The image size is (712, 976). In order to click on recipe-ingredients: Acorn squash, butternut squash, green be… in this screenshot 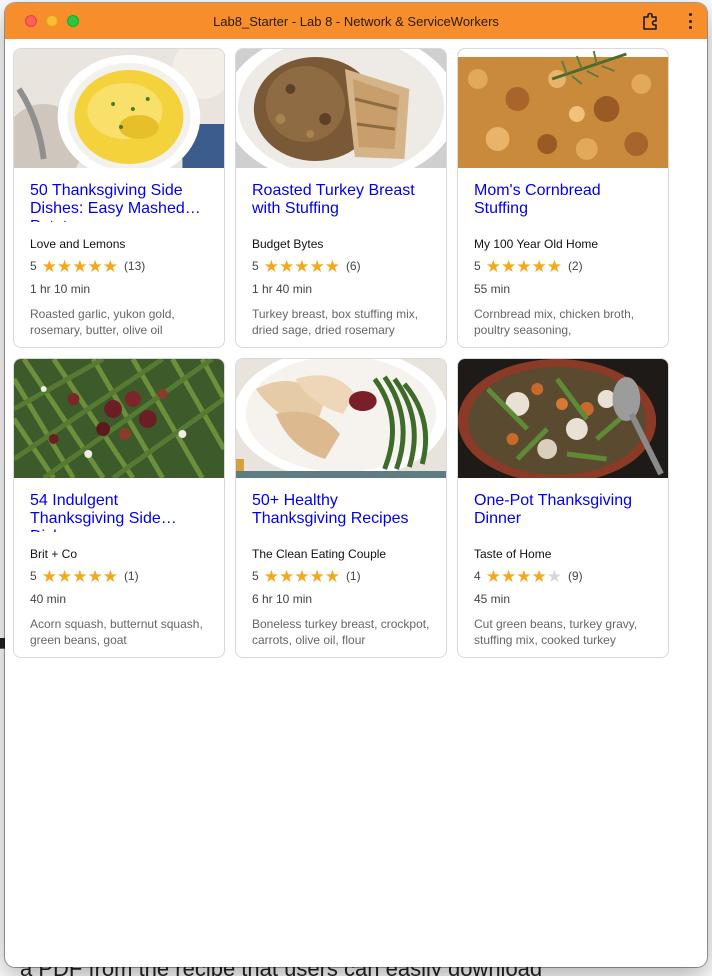, I will do `click(116, 632)`.